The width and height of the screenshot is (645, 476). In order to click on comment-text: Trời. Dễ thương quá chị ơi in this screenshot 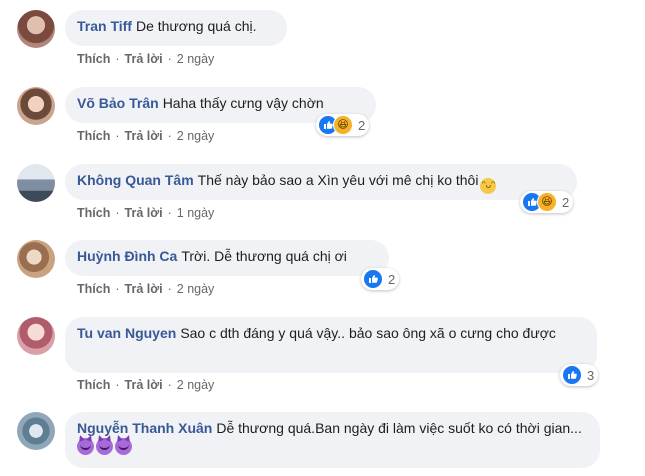, I will do `click(264, 256)`.